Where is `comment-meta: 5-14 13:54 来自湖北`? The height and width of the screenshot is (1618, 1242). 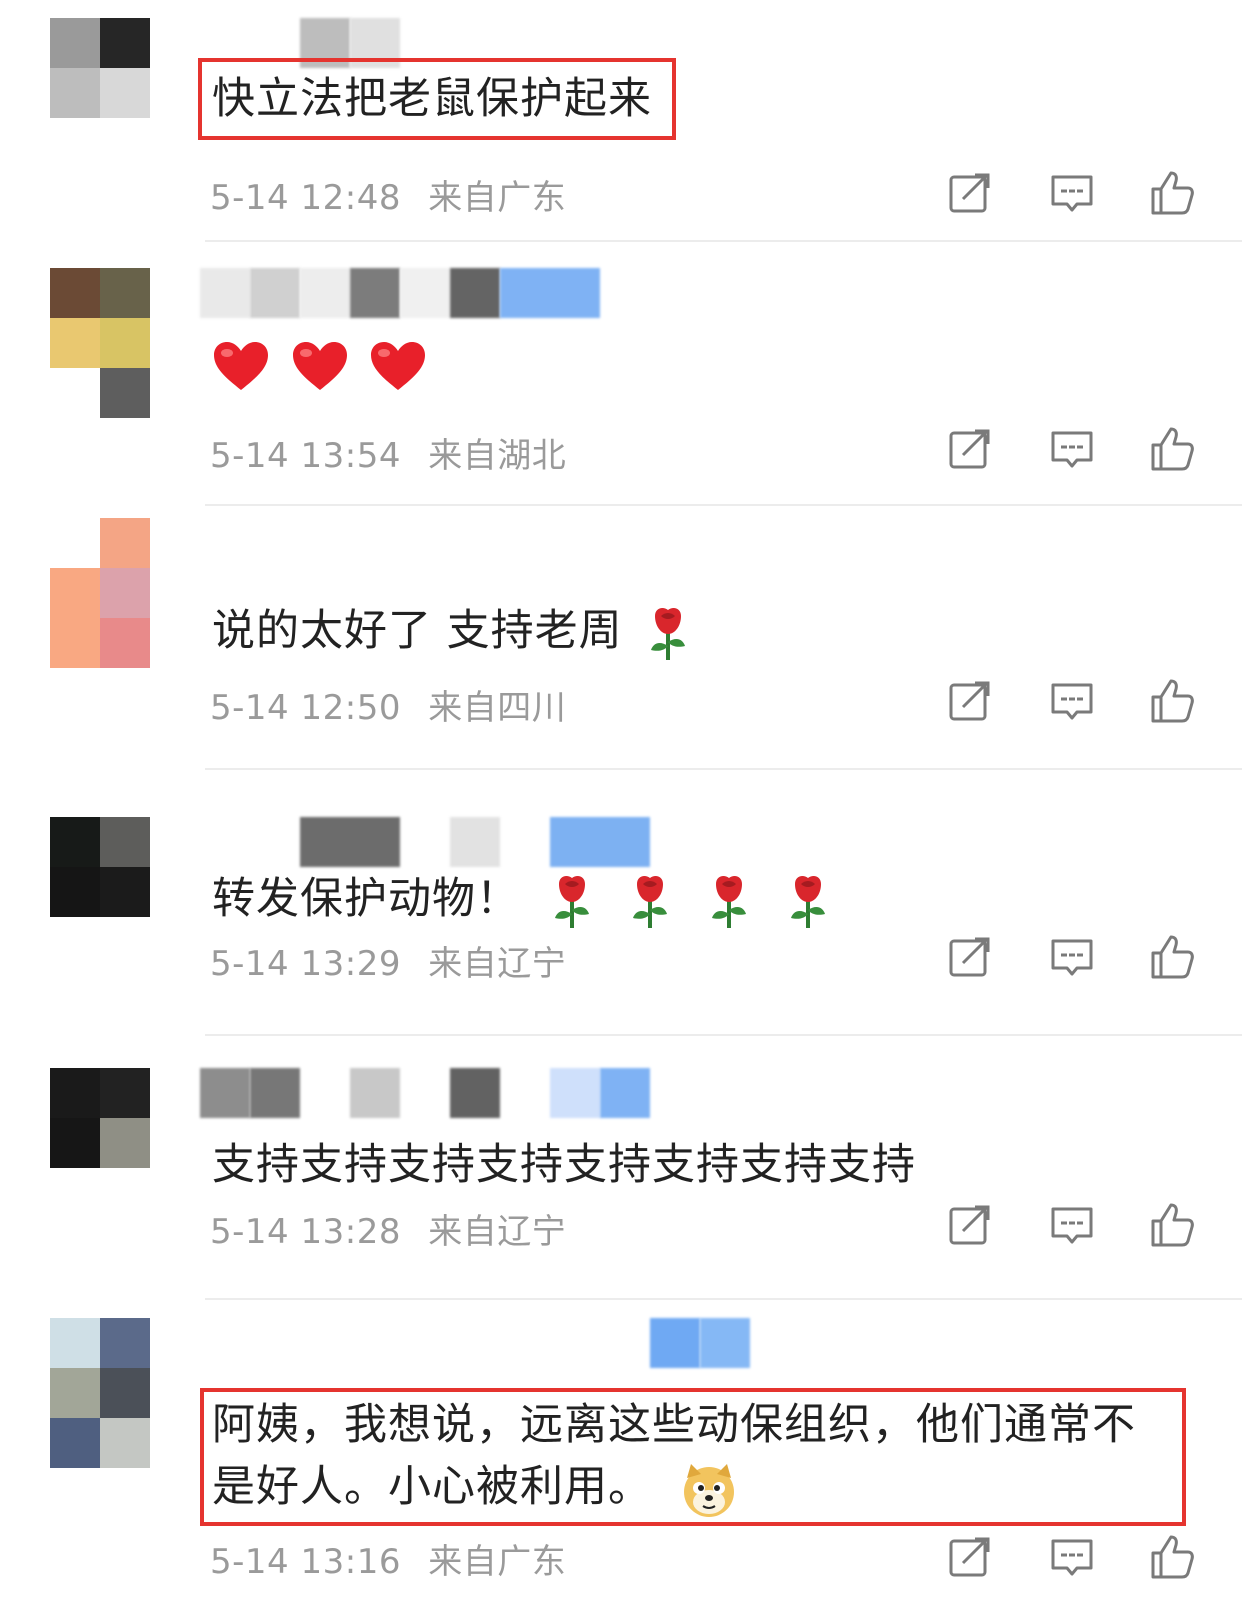 comment-meta: 5-14 13:54 来自湖北 is located at coordinates (388, 452).